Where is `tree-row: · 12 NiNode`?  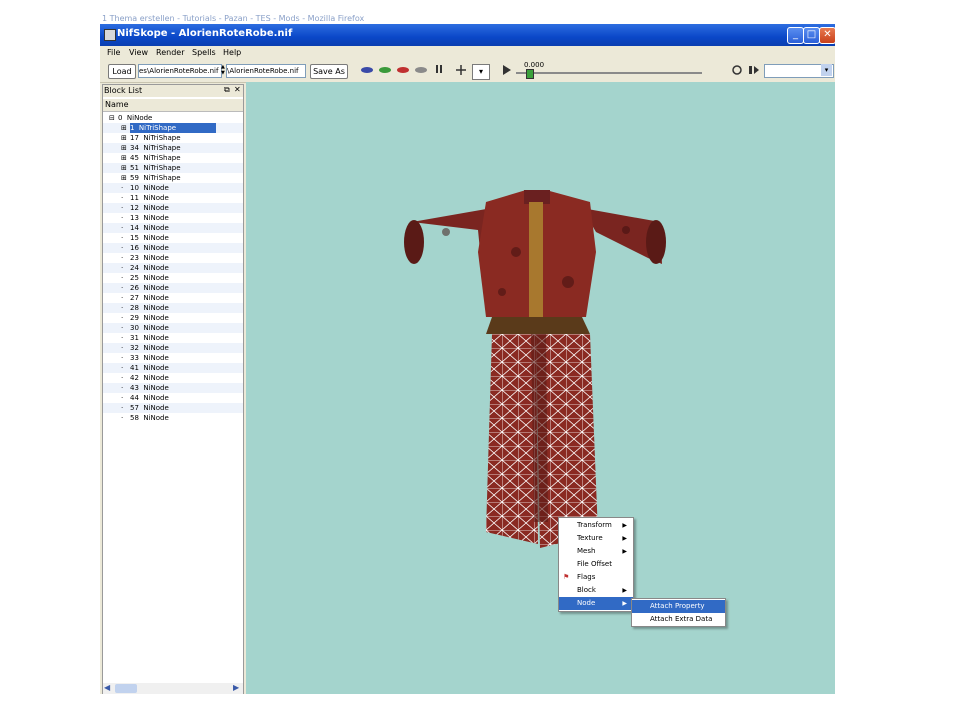 tree-row: · 12 NiNode is located at coordinates (173, 208).